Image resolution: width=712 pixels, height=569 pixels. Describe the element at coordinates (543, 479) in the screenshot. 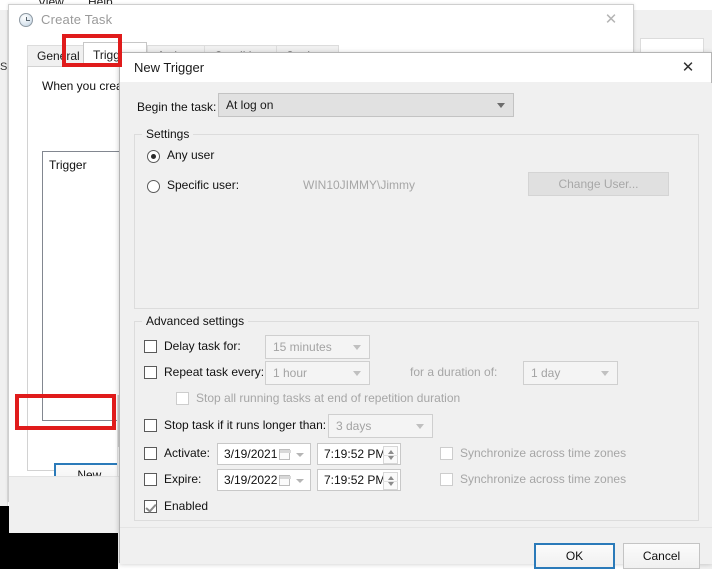

I see `expire-sync-label: Synchronize across time zones` at that location.